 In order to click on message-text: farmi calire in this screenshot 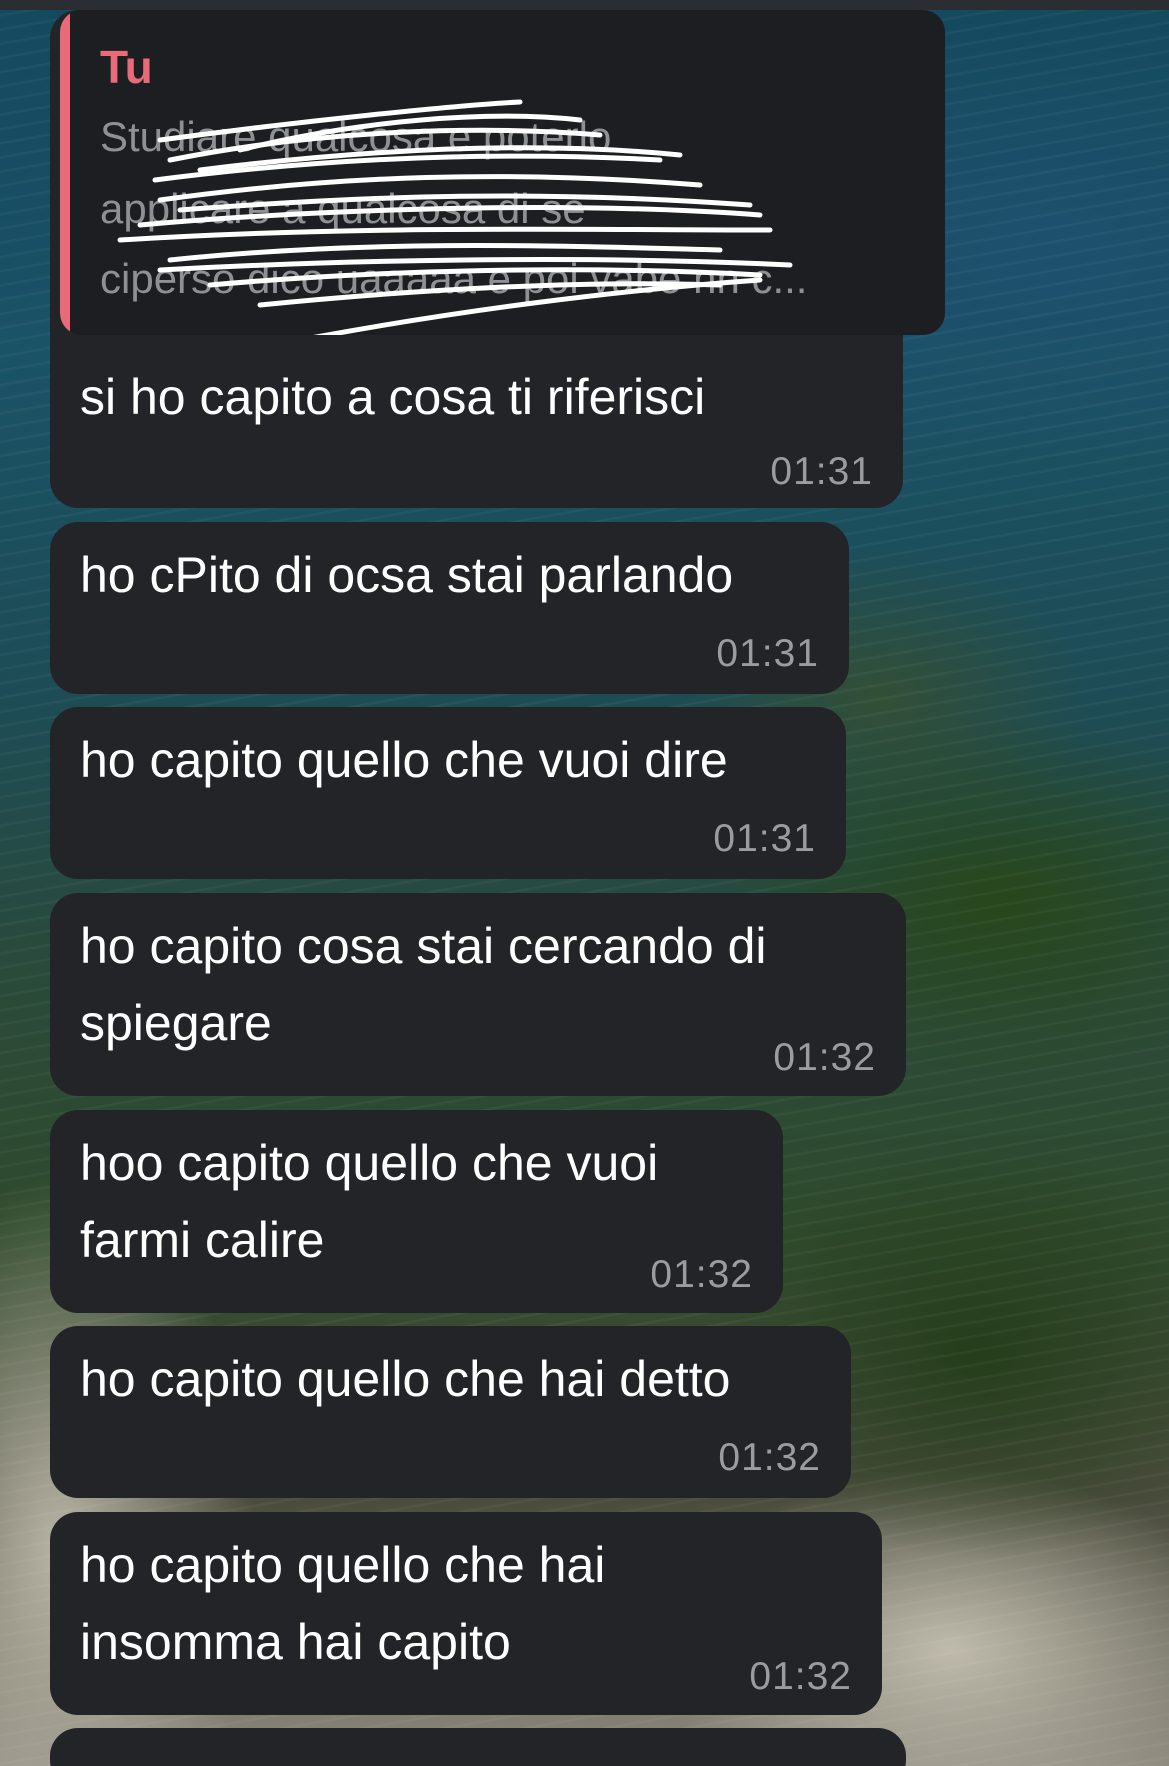, I will do `click(202, 1240)`.